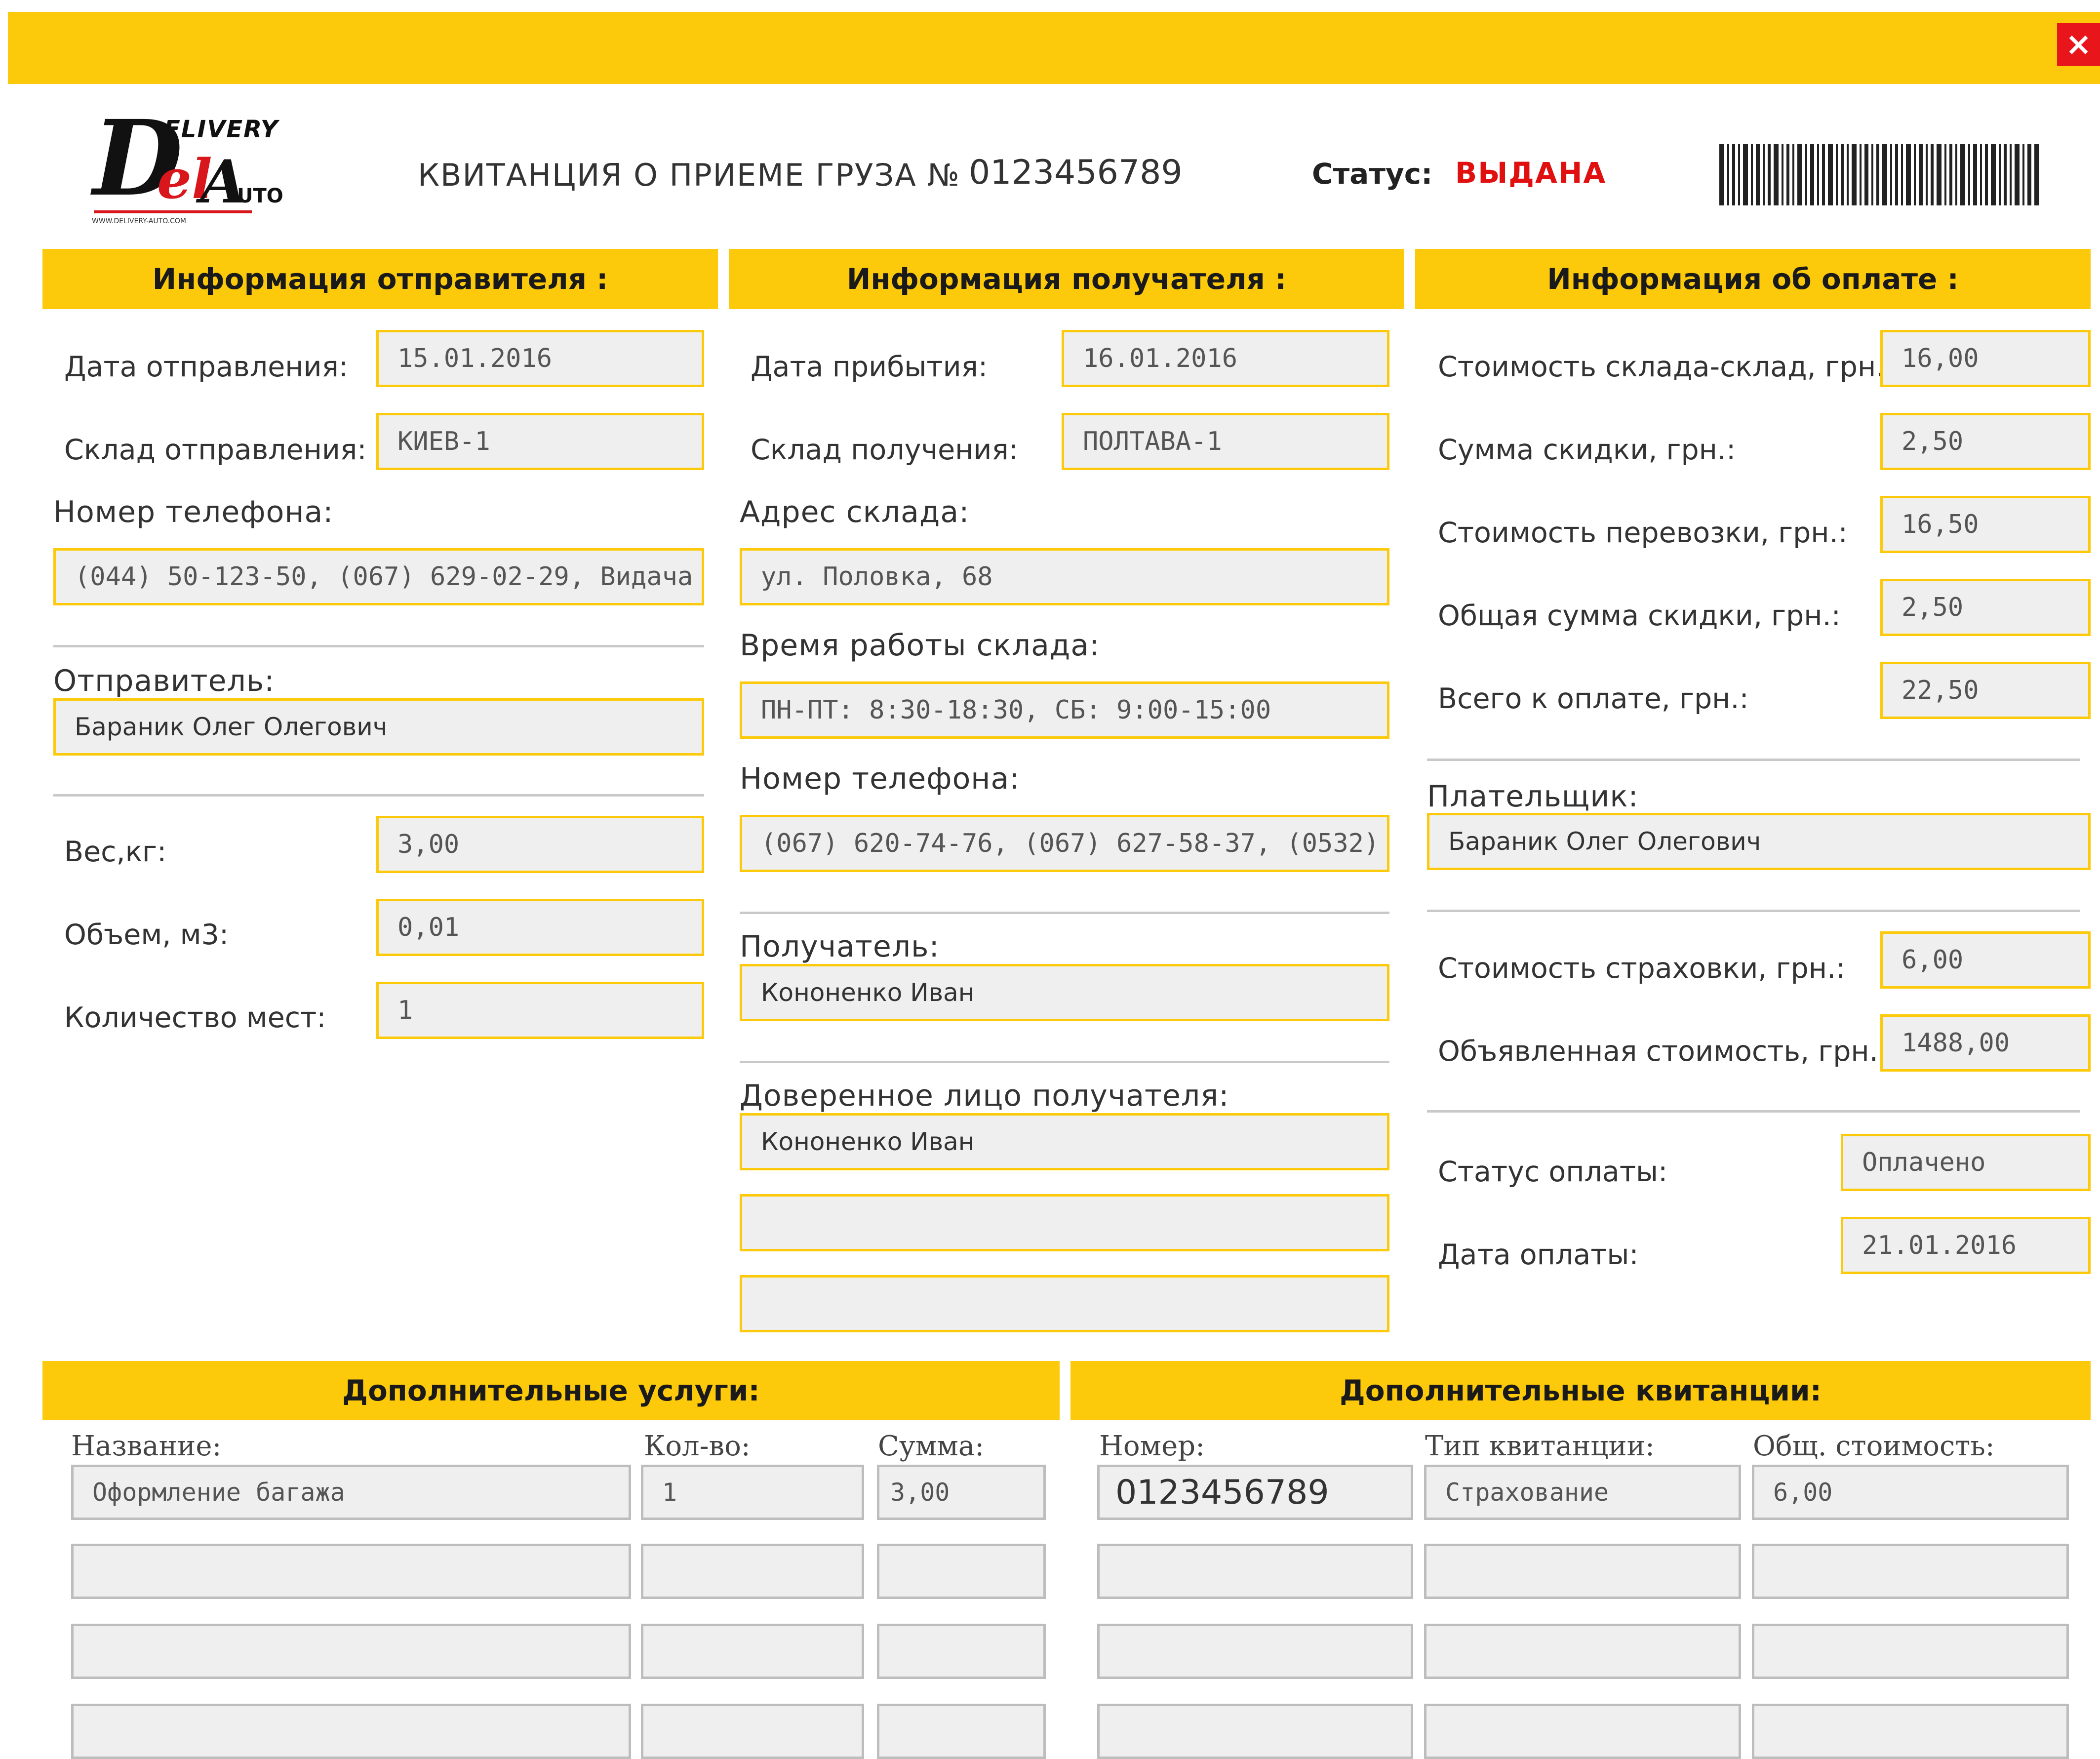  Describe the element at coordinates (1642, 968) in the screenshot. I see `insurance-cost-label: Стоимость страховки, грн.:` at that location.